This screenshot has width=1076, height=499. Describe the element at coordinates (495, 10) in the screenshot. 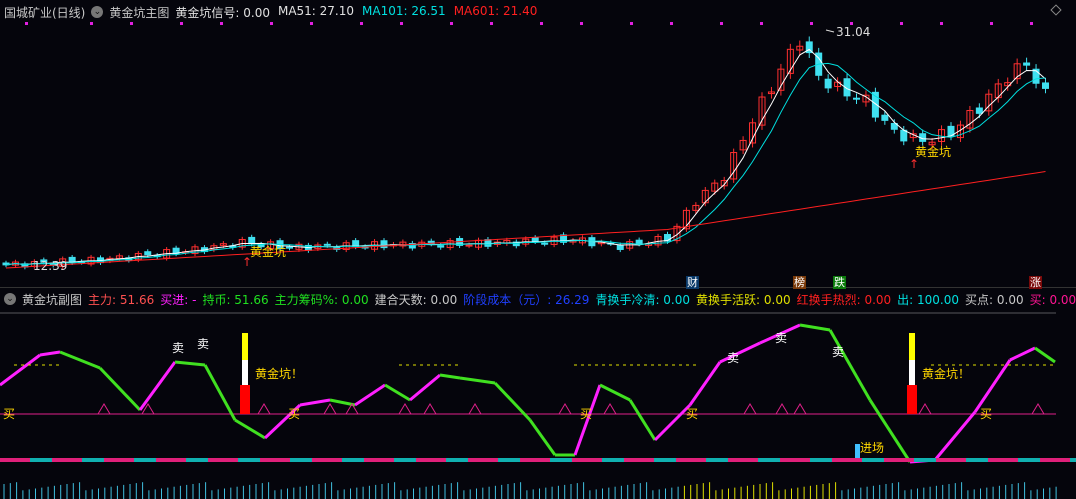

I see `main-indicator-value: MA601: 21.40` at that location.